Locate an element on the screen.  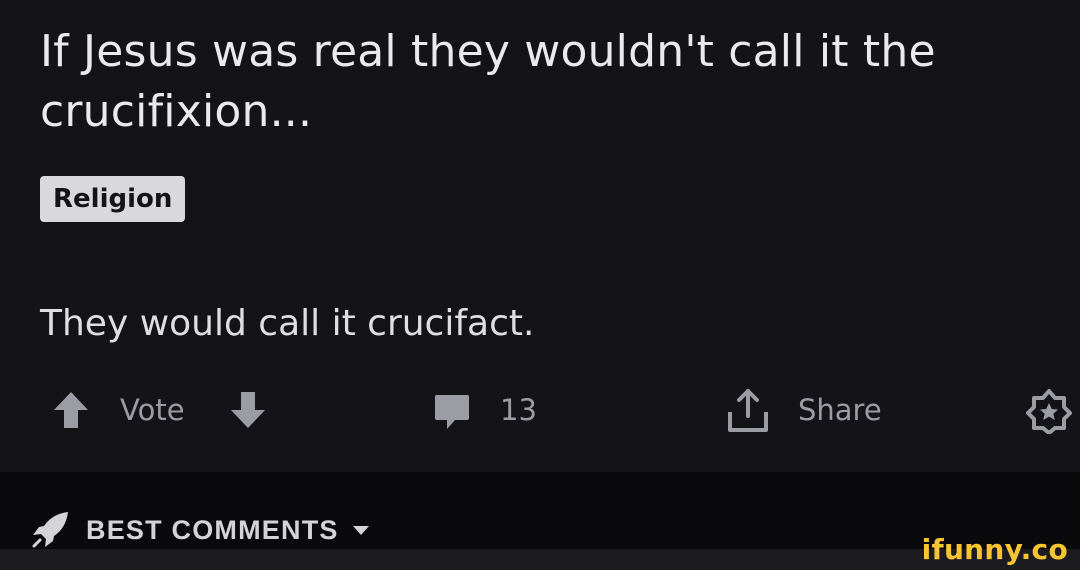
post-body: They would call it crucifact. is located at coordinates (287, 323).